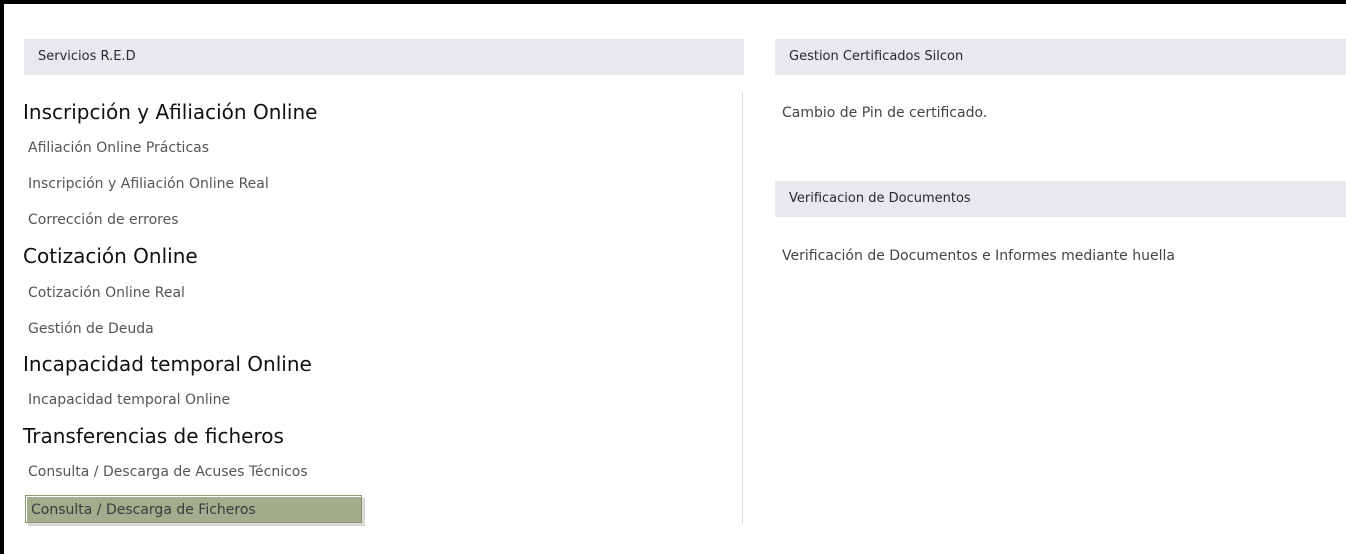  I want to click on verificacion-header-label: Verificacion de Documentos, so click(880, 198).